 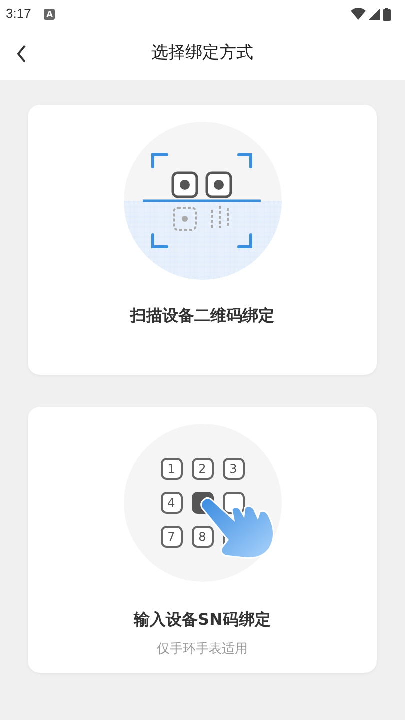 I want to click on keypad-key: 8, so click(x=203, y=537).